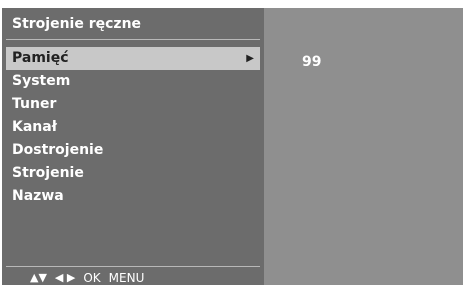 Image resolution: width=463 pixels, height=286 pixels. I want to click on menu-item-system: System, so click(133, 81).